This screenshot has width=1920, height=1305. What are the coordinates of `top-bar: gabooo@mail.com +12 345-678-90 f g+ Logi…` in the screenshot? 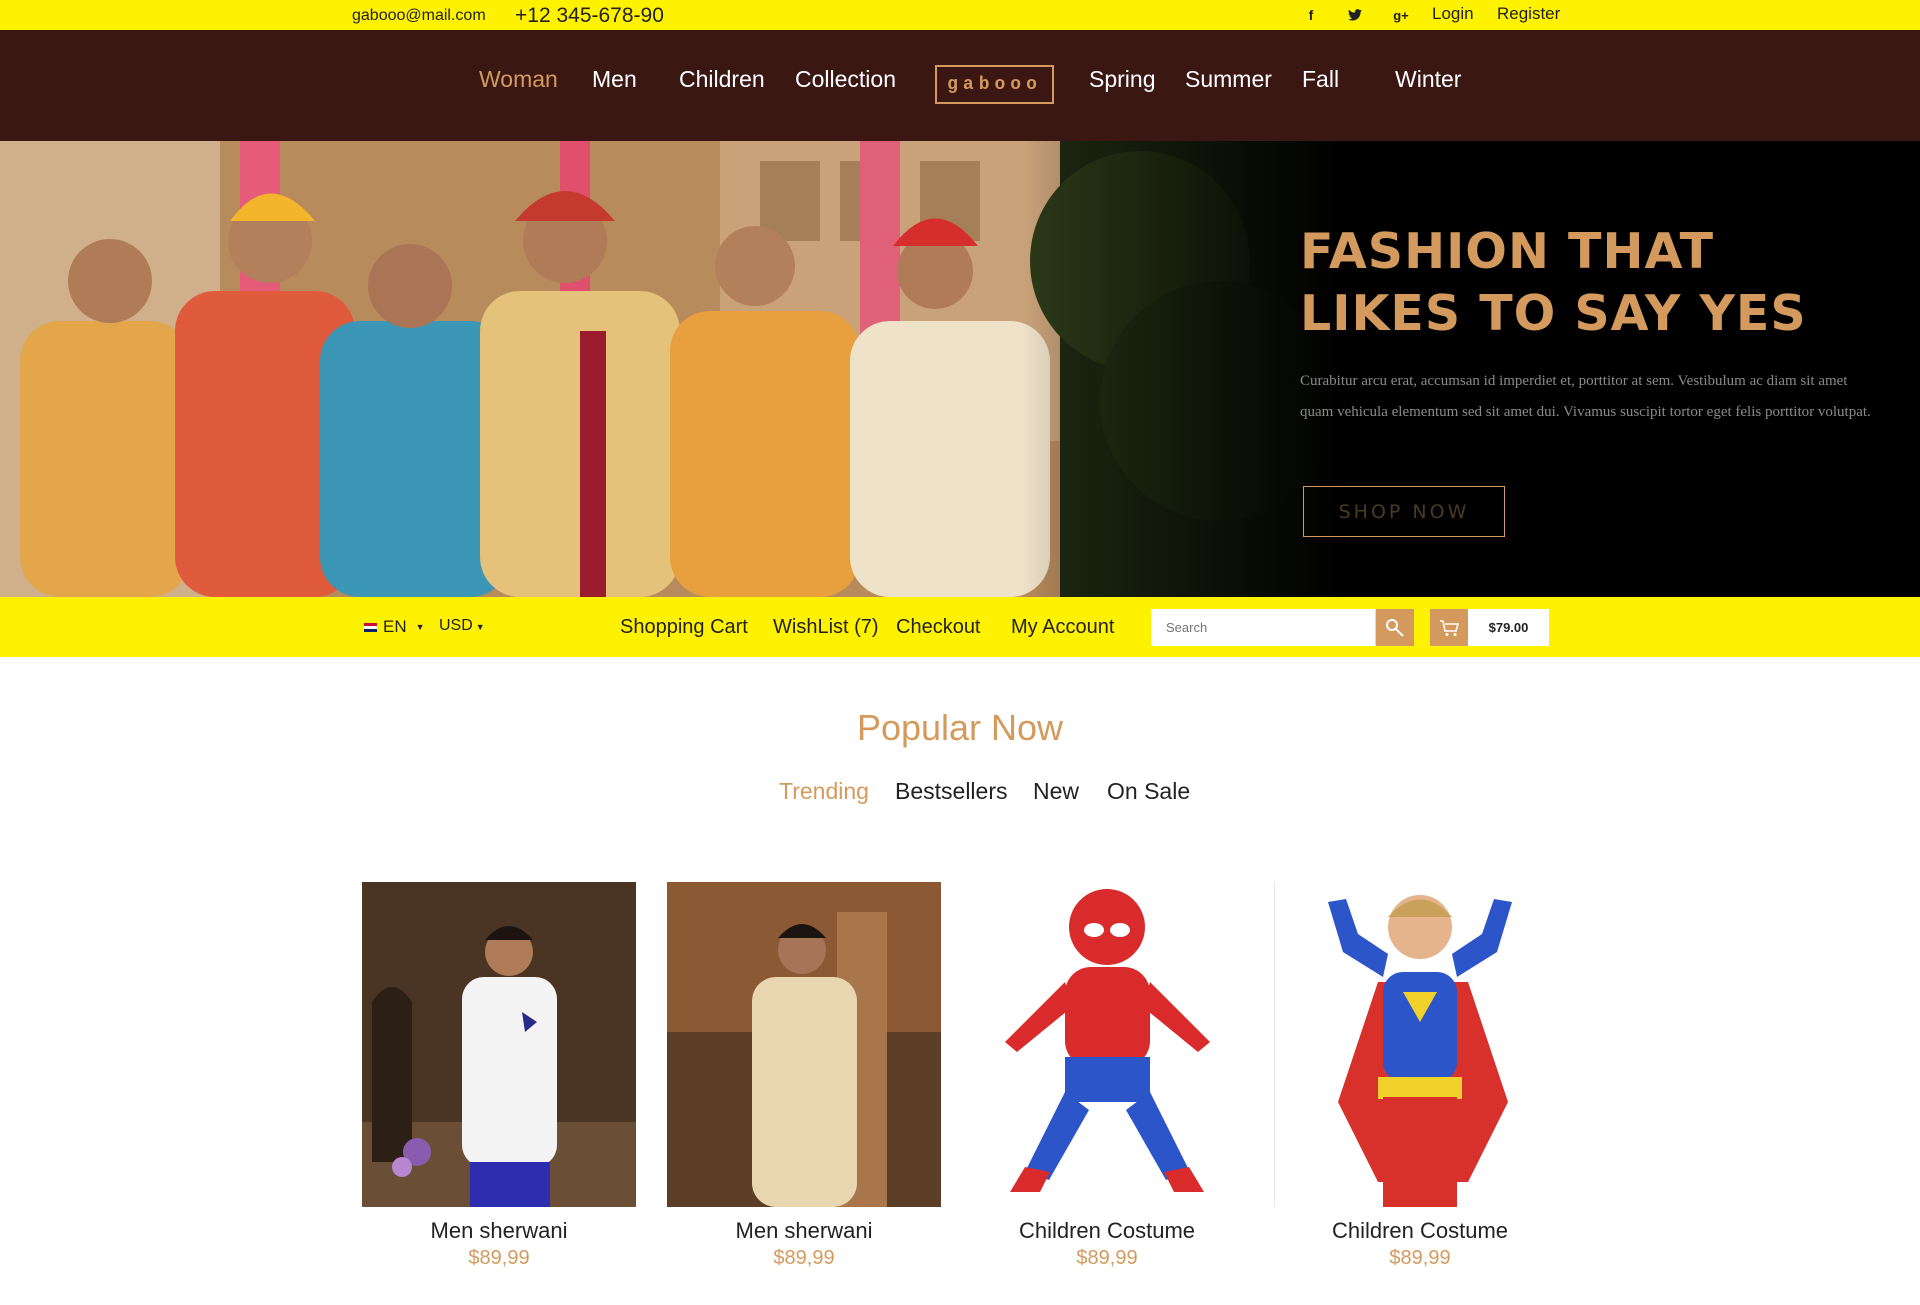 It's located at (960, 15).